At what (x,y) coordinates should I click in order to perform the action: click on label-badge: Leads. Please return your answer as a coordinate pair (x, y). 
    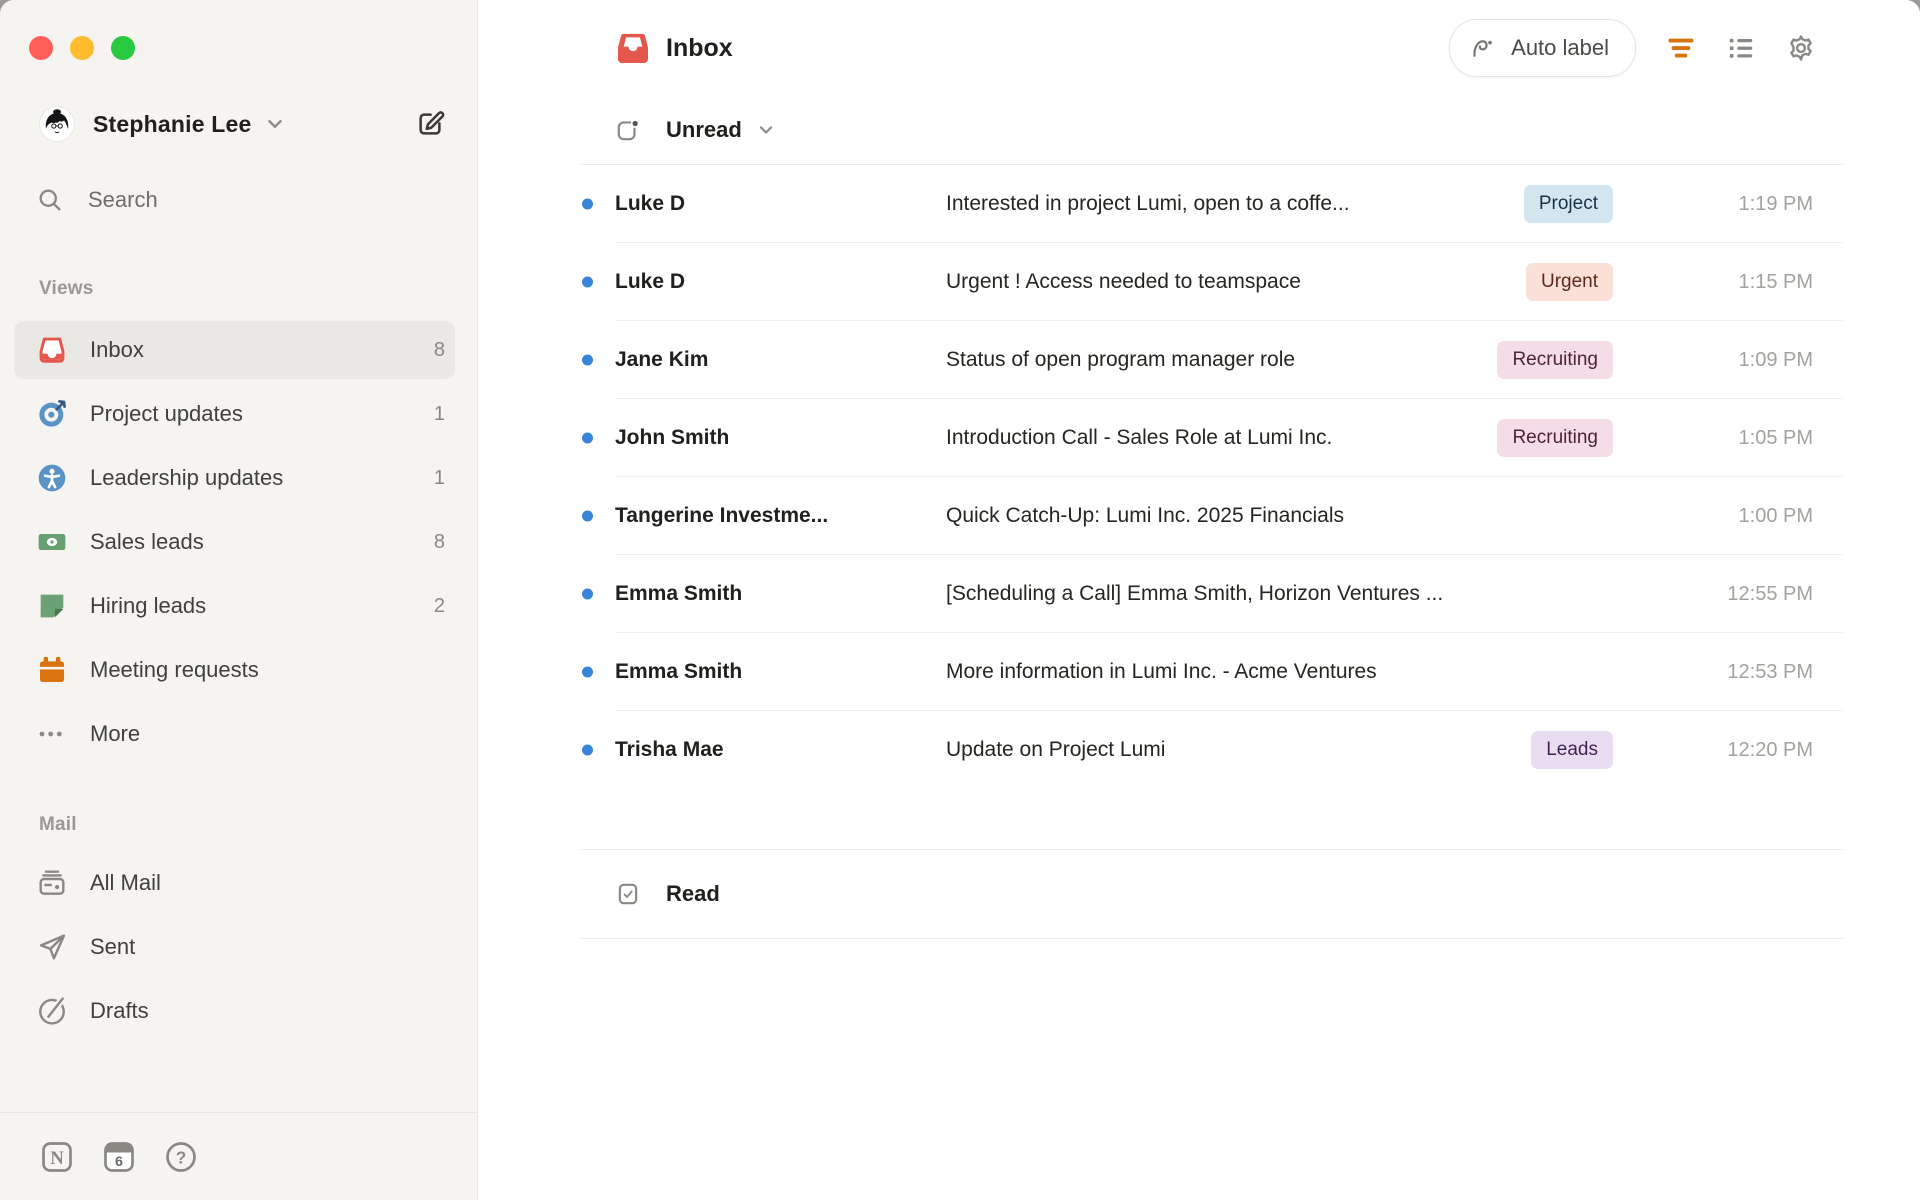
    Looking at the image, I should click on (1572, 750).